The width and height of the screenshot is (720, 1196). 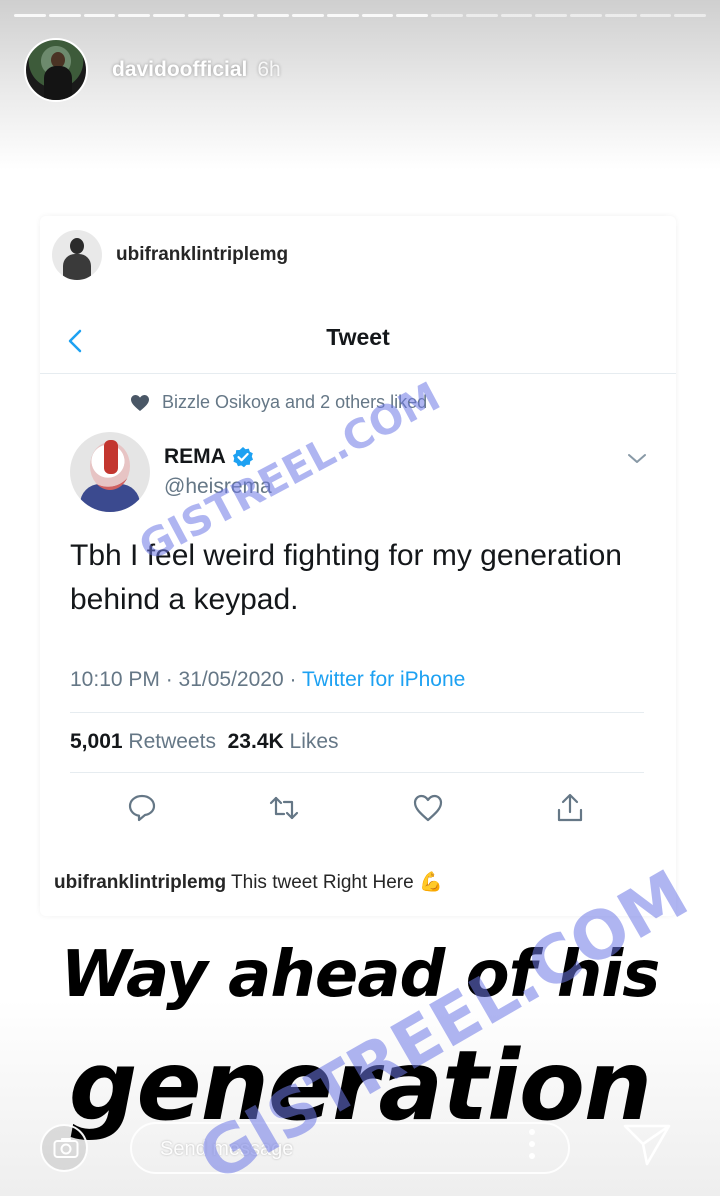 I want to click on post-sharer: ubifranklintriplemg, so click(x=170, y=255).